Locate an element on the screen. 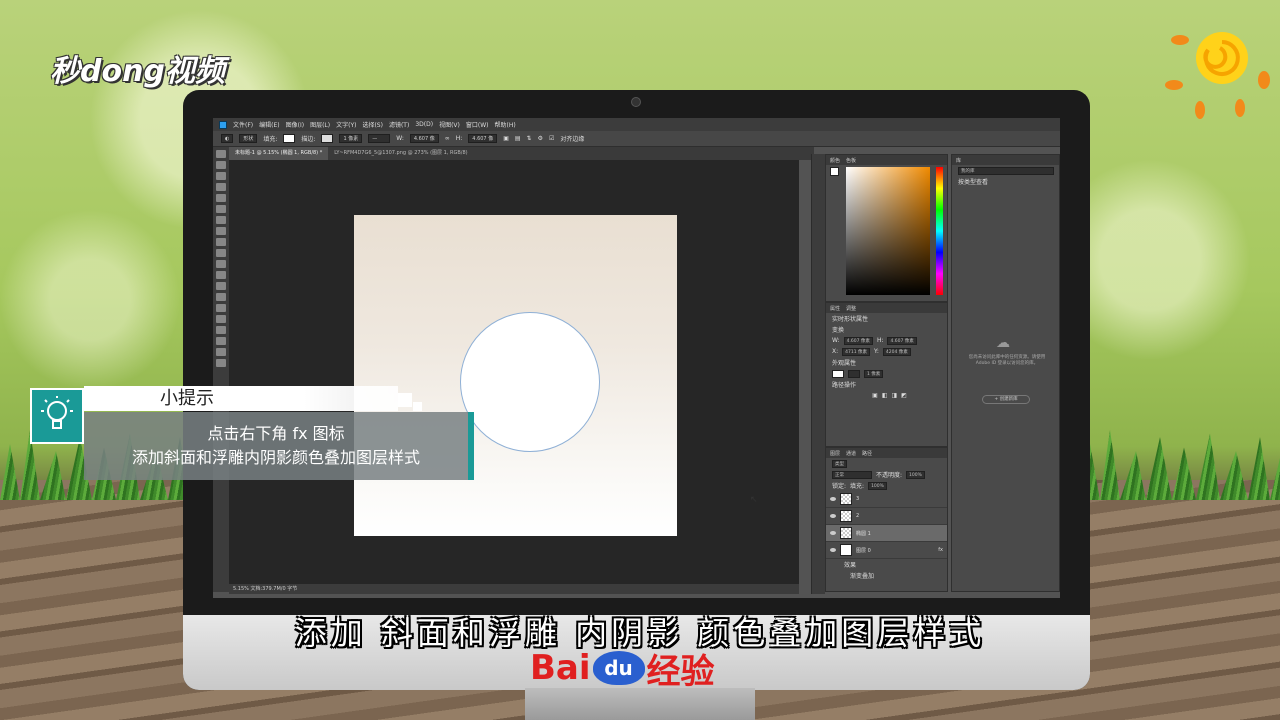  shape-tool-icon is located at coordinates (221, 341).